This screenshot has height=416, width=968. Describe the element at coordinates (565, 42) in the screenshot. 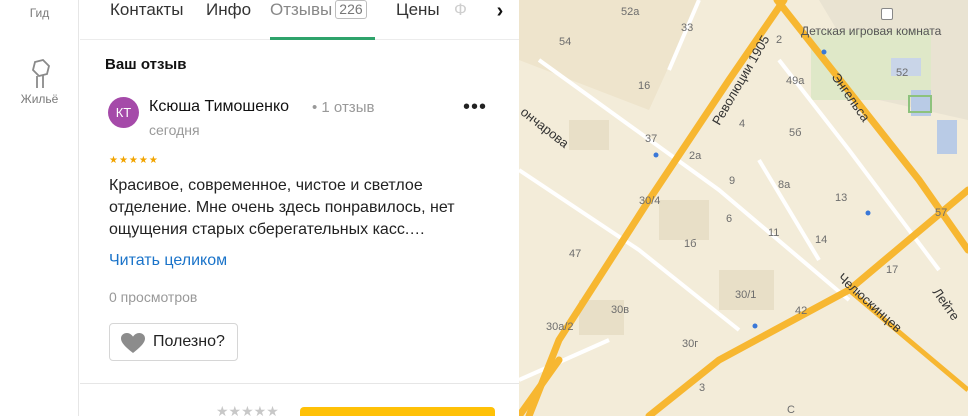

I see `house-number: 54` at that location.